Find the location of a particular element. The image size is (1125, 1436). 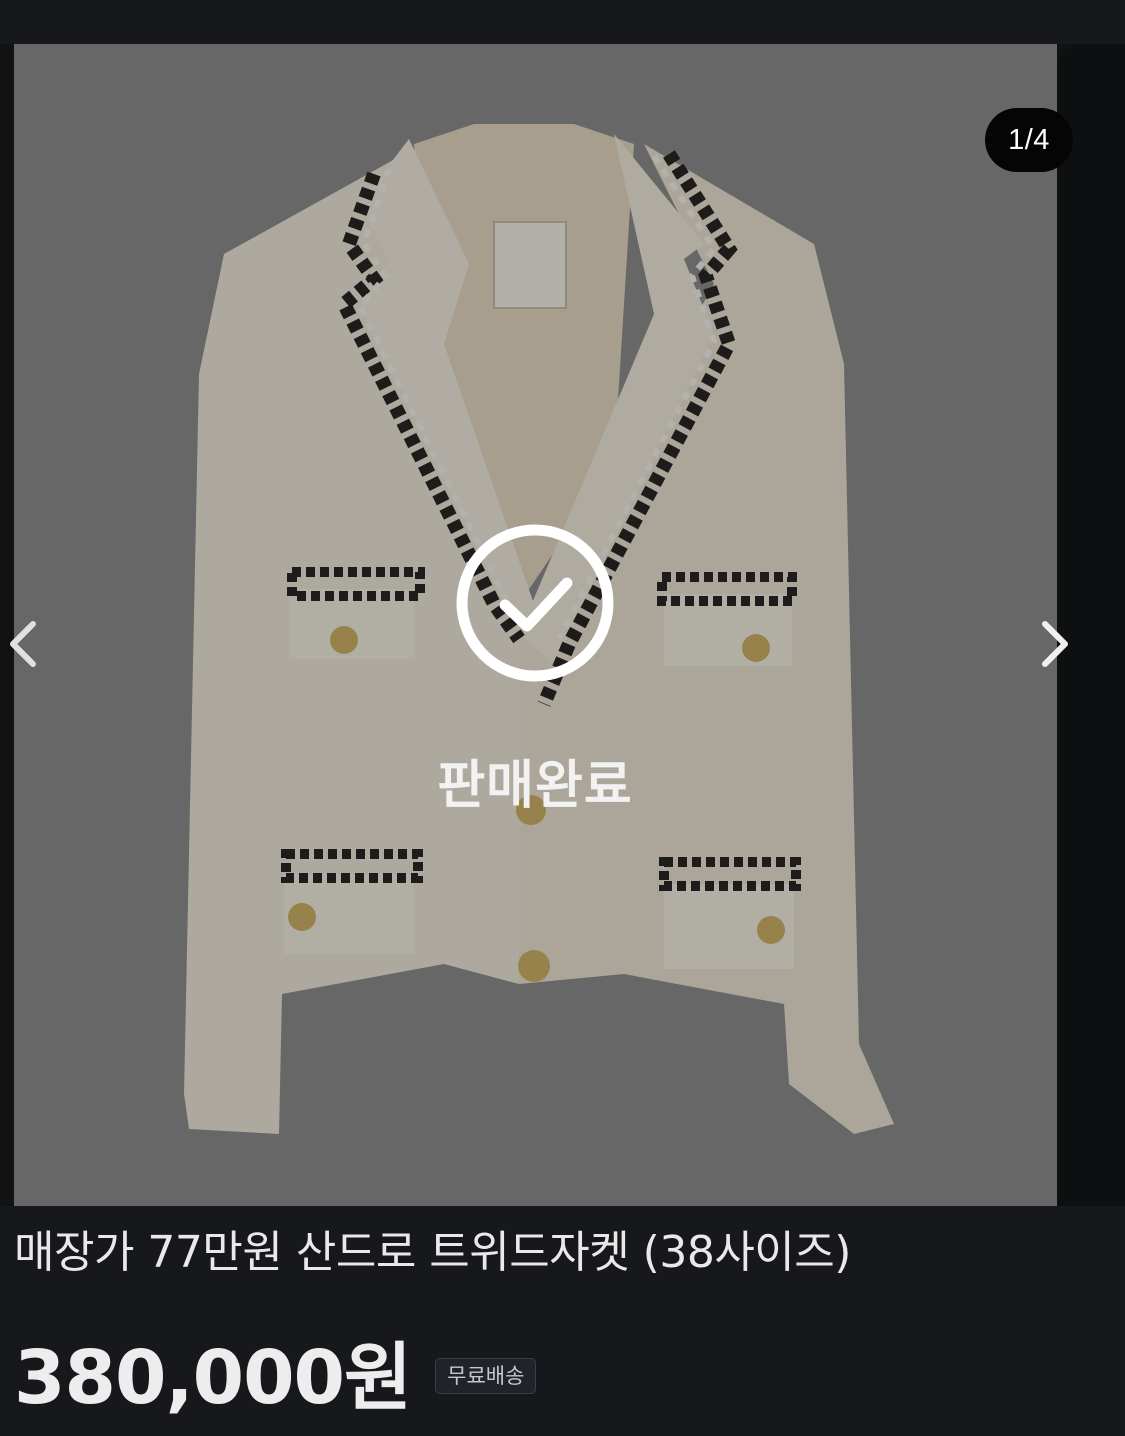

next-image-button is located at coordinates (1056, 644).